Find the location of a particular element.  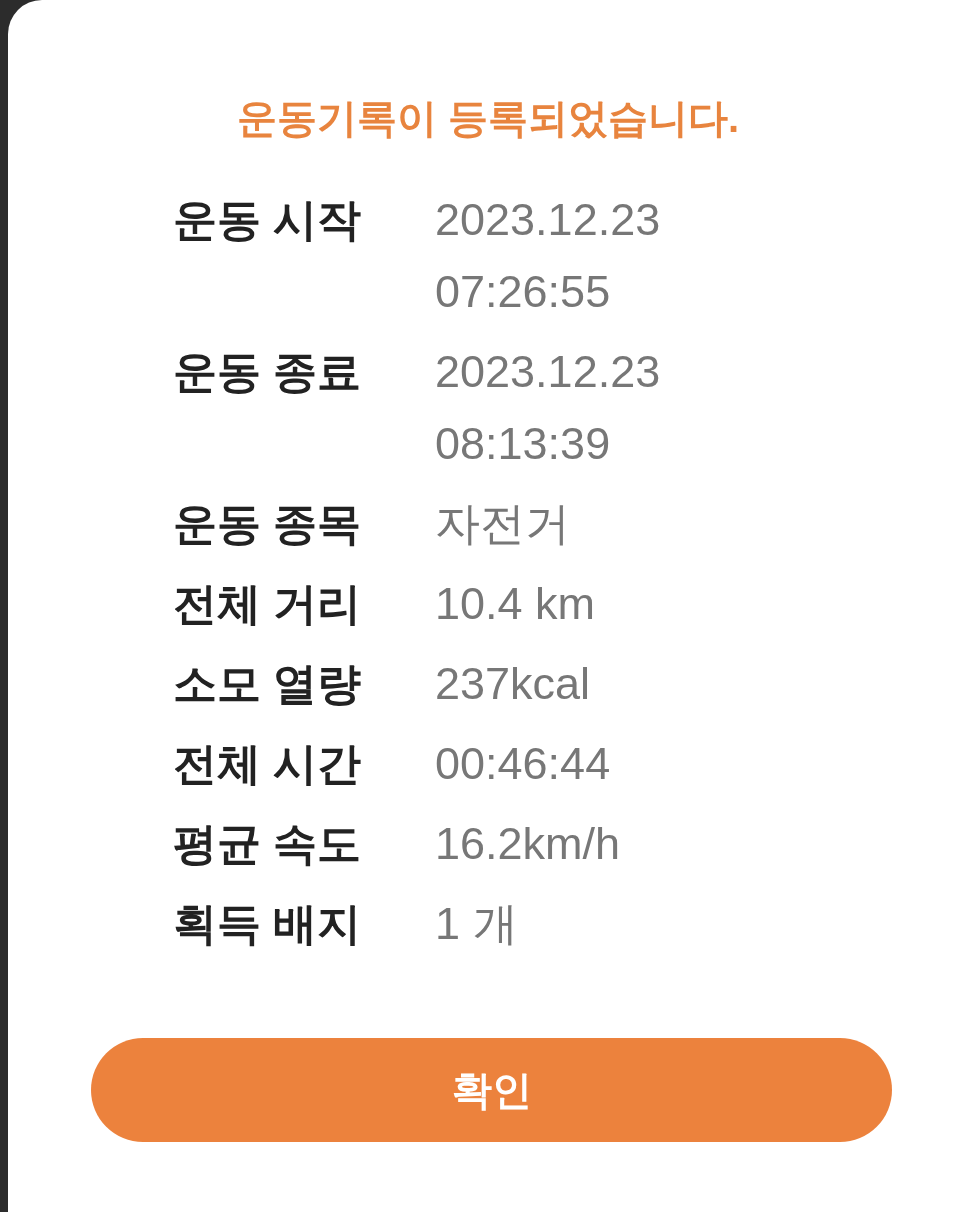

field-label: 전체 시간 is located at coordinates (268, 764).